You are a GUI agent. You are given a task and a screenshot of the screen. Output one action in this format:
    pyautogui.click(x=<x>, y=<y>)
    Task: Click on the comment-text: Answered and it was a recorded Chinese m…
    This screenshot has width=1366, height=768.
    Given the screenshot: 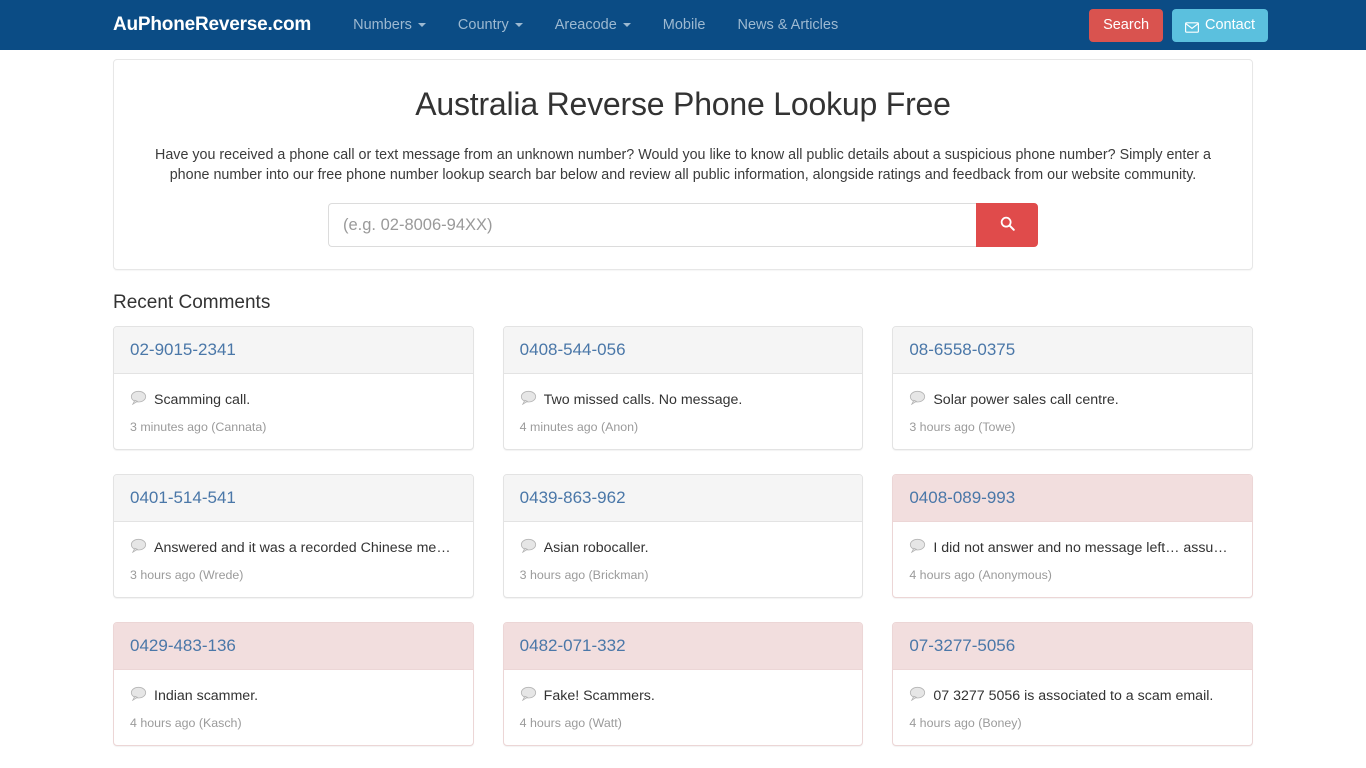 What is the action you would take?
    pyautogui.click(x=305, y=547)
    